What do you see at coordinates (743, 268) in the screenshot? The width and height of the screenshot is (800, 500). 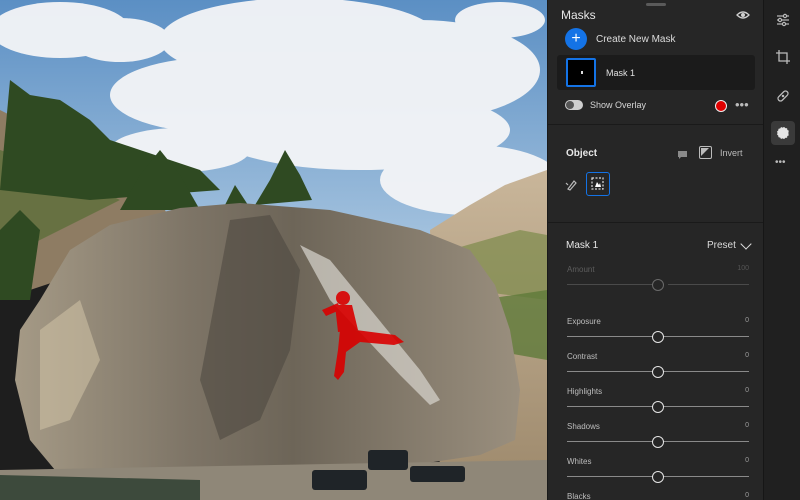 I see `slider-value: 100` at bounding box center [743, 268].